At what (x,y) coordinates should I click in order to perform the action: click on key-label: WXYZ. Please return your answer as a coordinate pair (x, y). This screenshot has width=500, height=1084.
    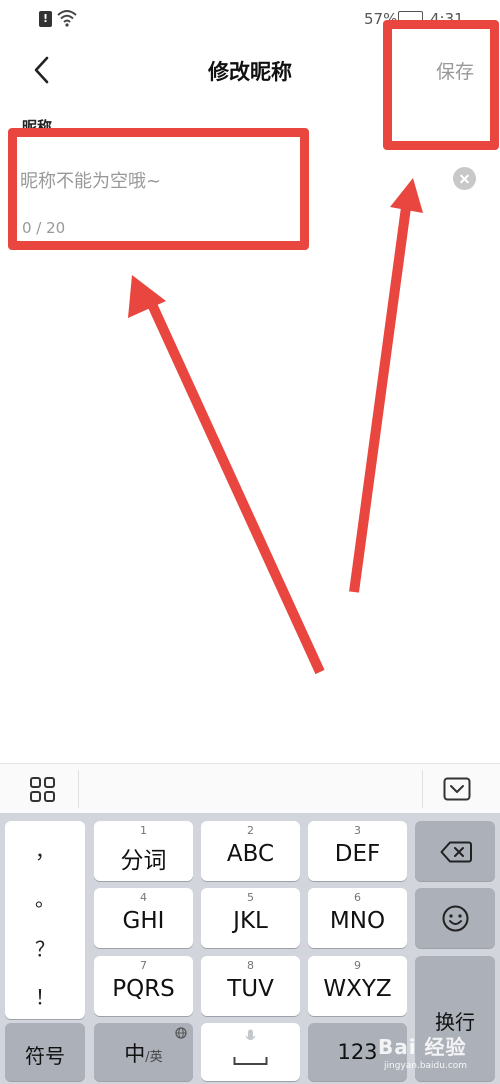
    Looking at the image, I should click on (357, 989).